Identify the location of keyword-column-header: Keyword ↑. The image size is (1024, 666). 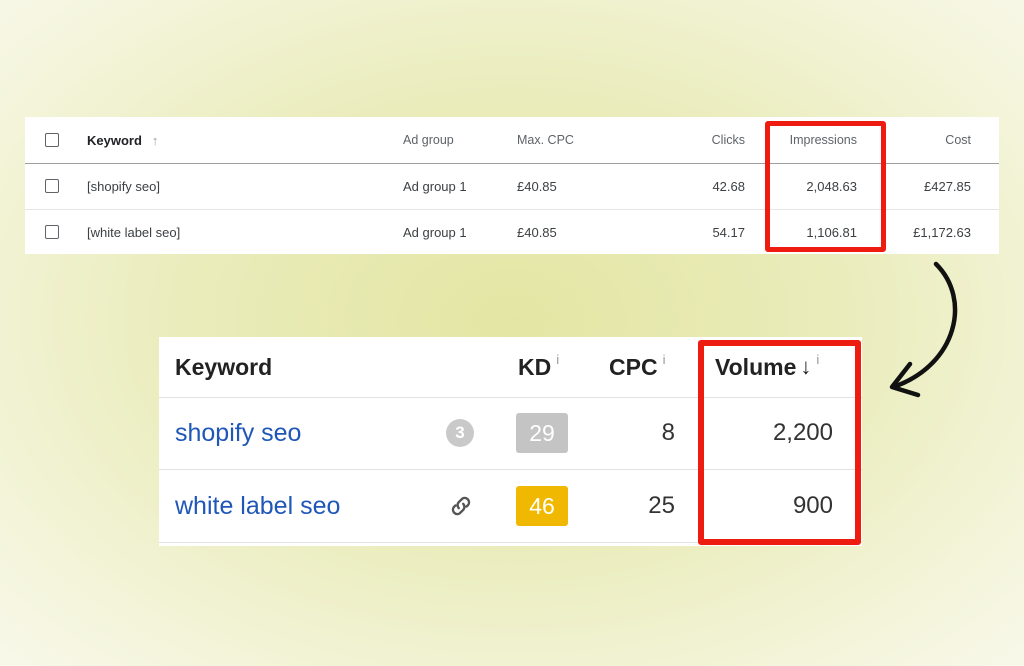
(122, 140).